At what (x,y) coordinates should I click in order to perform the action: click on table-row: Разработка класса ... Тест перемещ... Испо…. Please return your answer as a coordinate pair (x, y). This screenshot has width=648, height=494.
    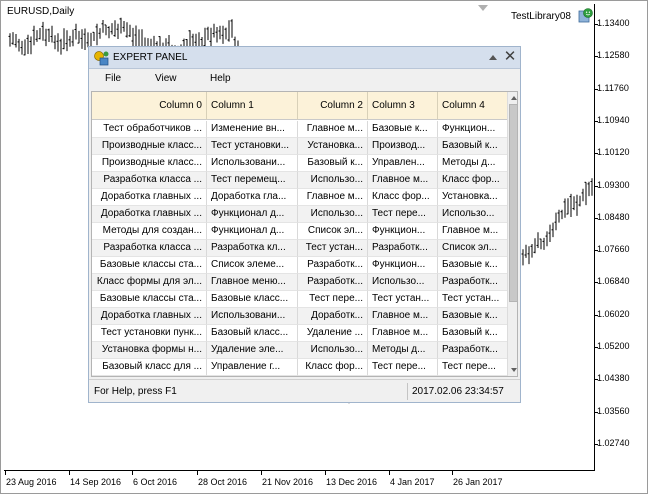
    Looking at the image, I should click on (300, 180).